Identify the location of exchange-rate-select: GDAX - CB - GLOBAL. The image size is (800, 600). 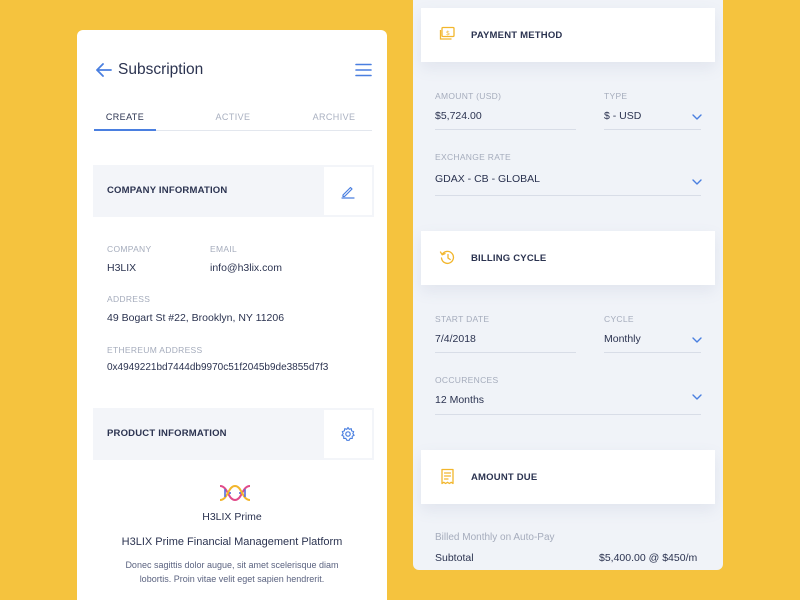
(487, 179).